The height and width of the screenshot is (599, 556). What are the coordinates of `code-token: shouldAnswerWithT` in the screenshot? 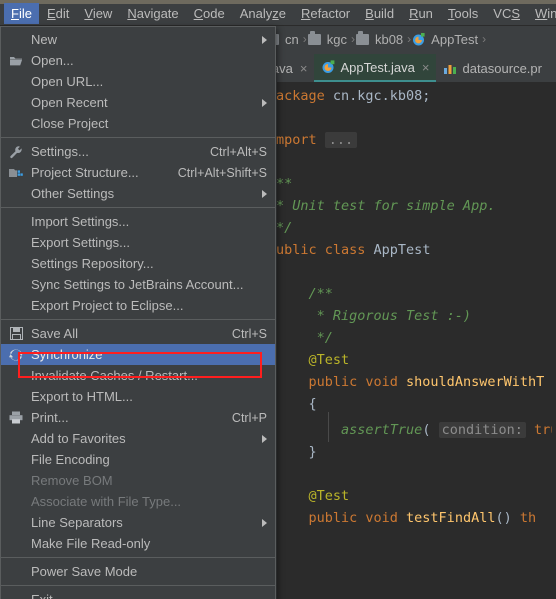 It's located at (475, 382).